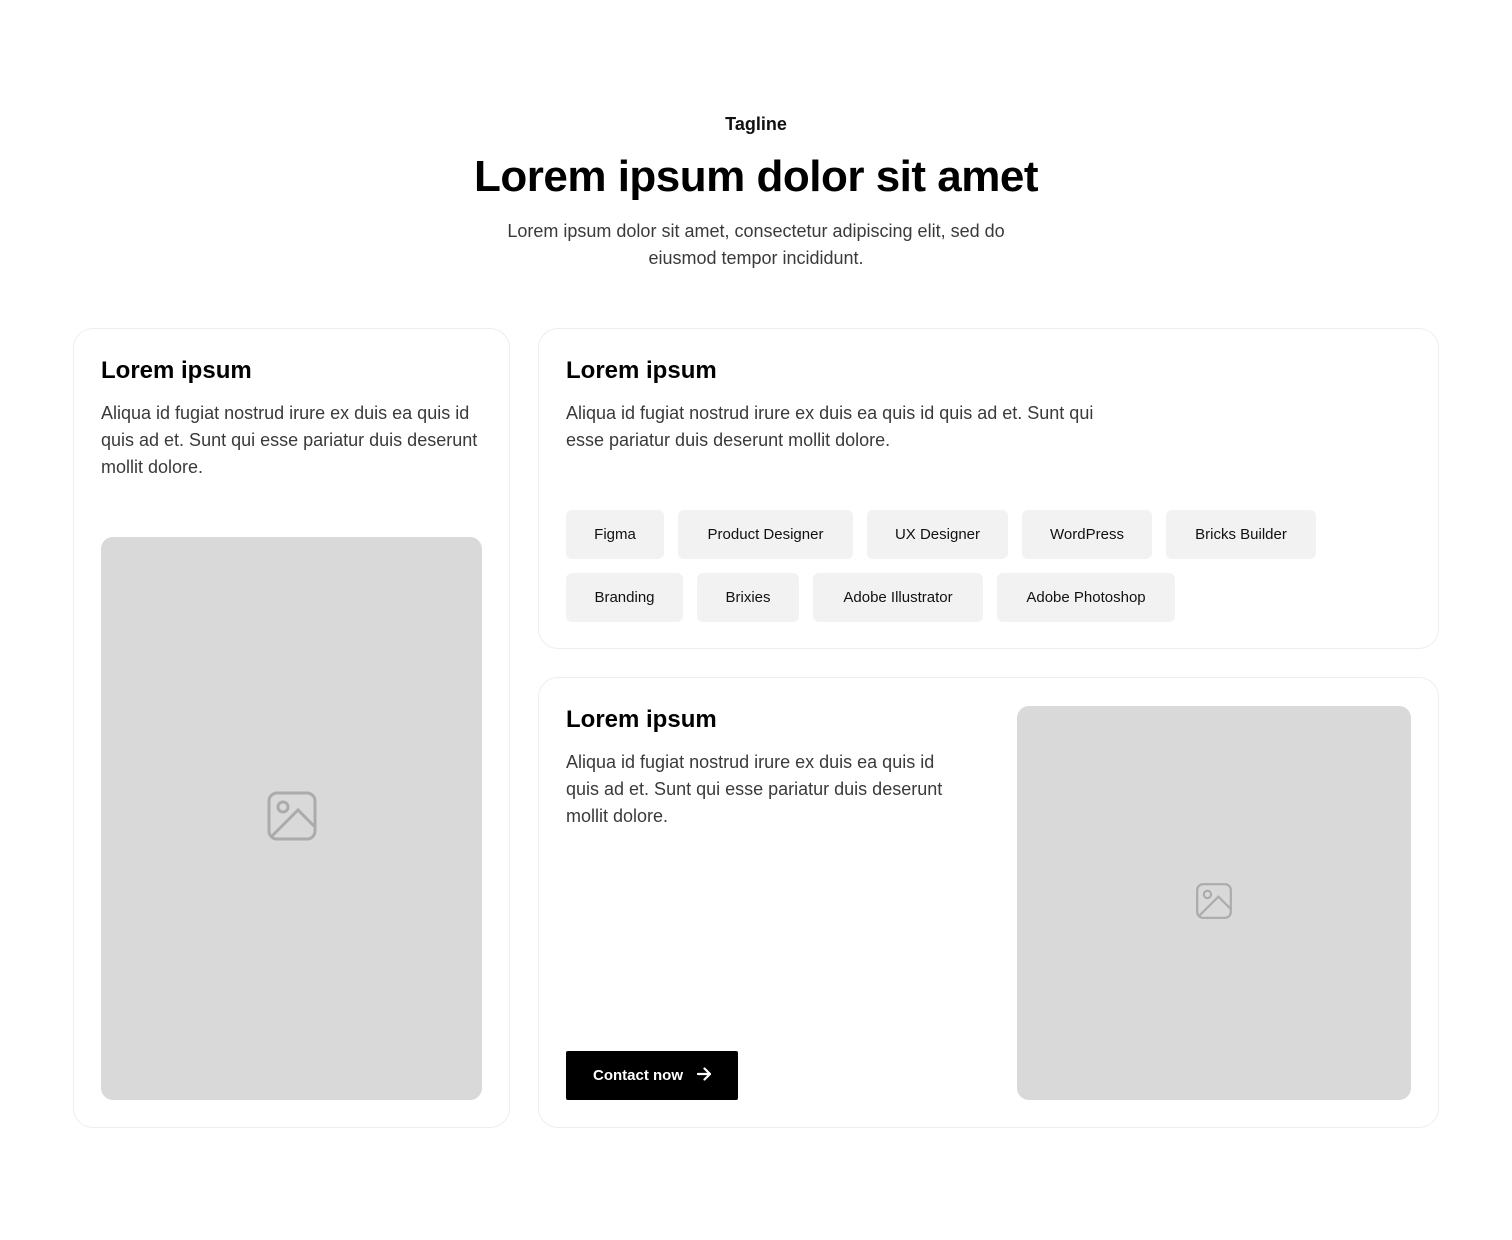  Describe the element at coordinates (615, 534) in the screenshot. I see `tag-figma: Figma` at that location.